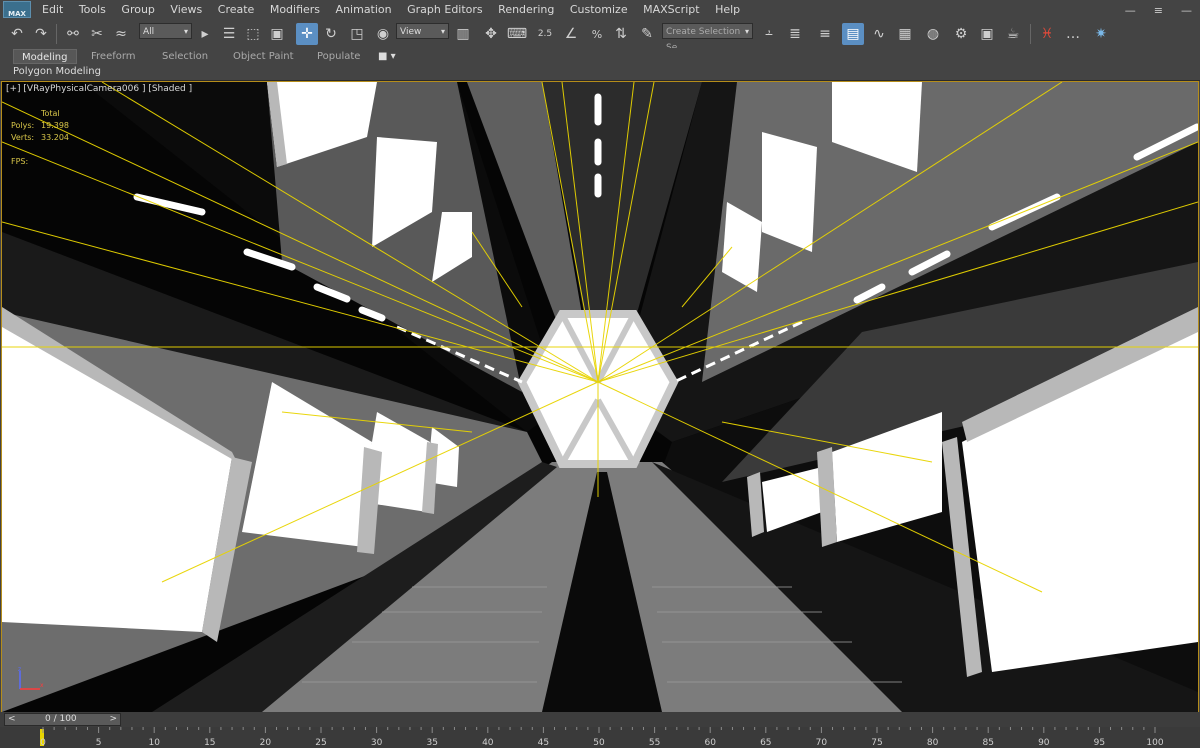 This screenshot has height=748, width=1200. What do you see at coordinates (368, 10) in the screenshot?
I see `menu-animation: Animation` at bounding box center [368, 10].